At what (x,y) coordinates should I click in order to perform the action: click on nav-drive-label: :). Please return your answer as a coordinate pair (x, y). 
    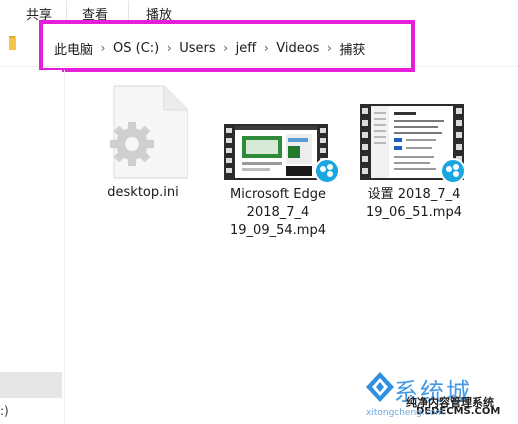
    Looking at the image, I should click on (4, 411).